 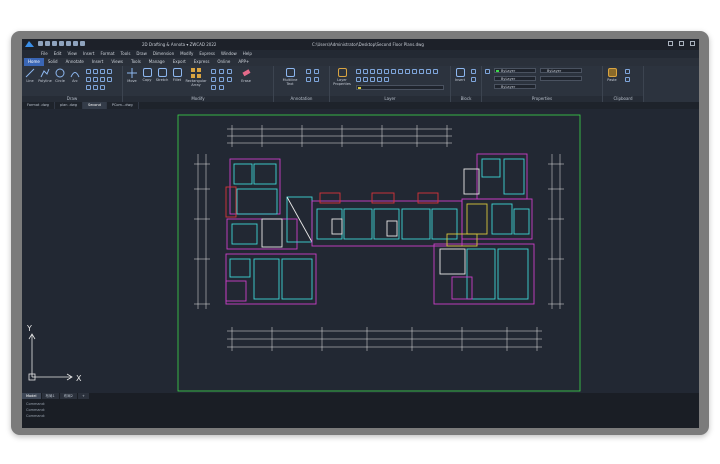 I want to click on menu-modify: Modify, so click(x=186, y=54).